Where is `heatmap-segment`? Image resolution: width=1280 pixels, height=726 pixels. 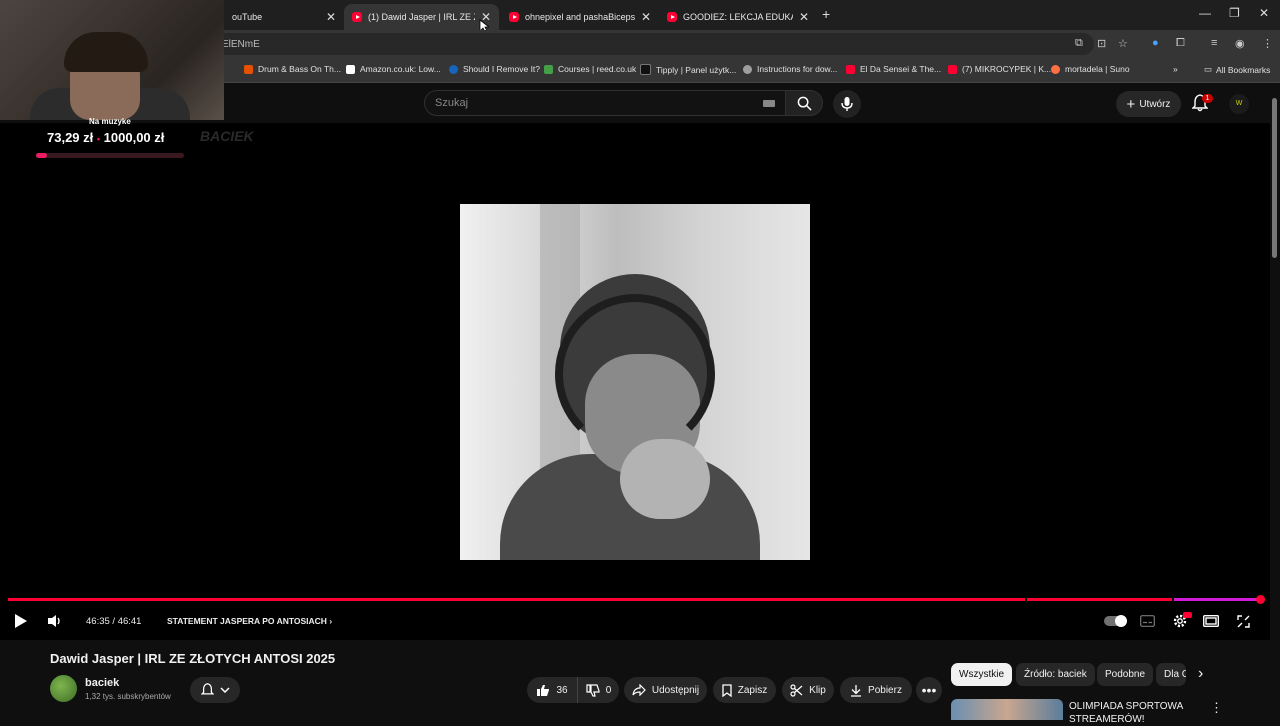 heatmap-segment is located at coordinates (1217, 599).